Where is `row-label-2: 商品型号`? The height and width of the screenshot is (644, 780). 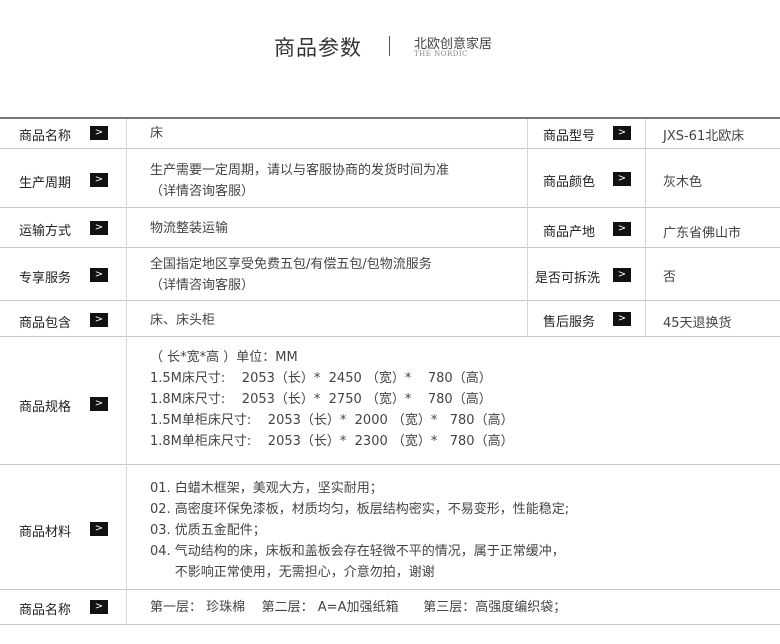
row-label-2: 商品型号 is located at coordinates (569, 136).